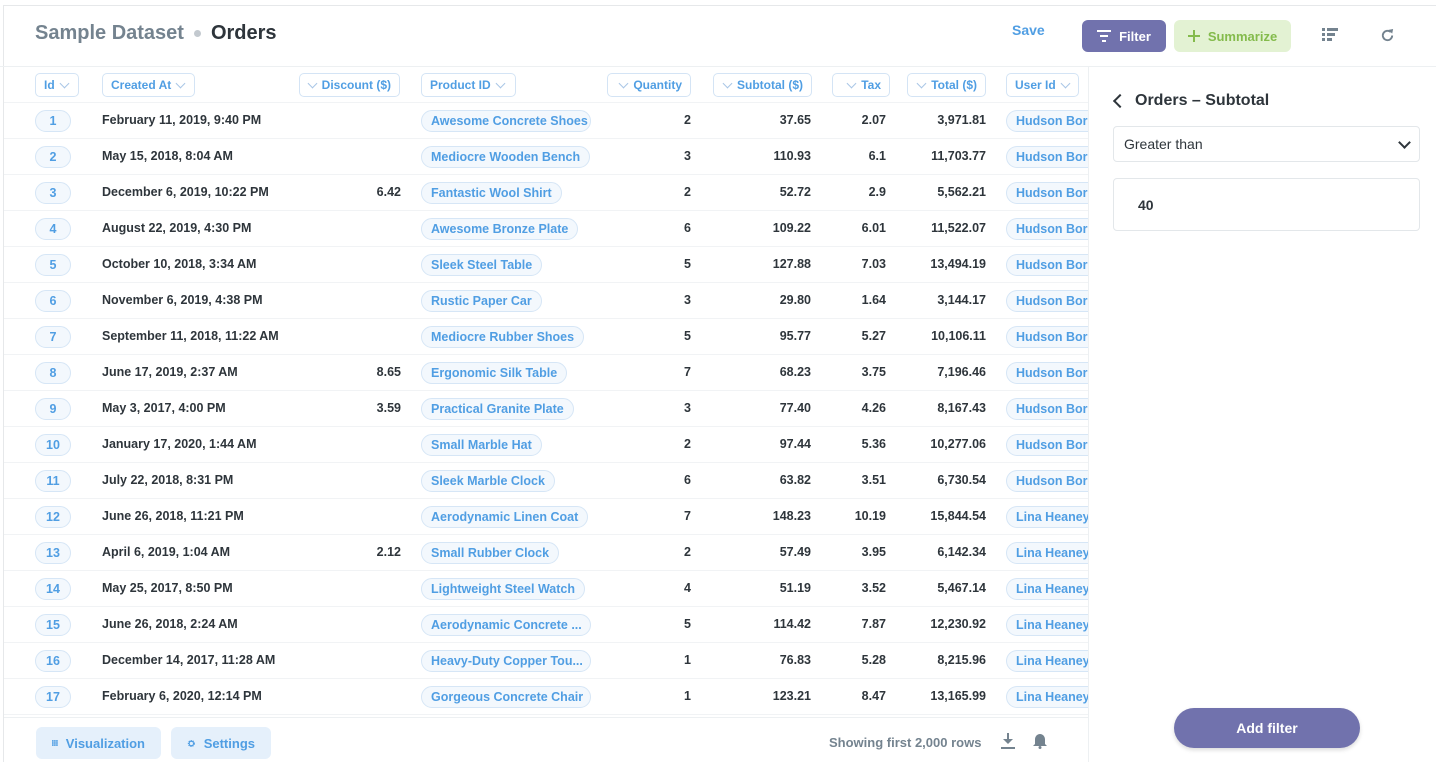 The height and width of the screenshot is (763, 1436). I want to click on tax-cell: 7.03, so click(873, 264).